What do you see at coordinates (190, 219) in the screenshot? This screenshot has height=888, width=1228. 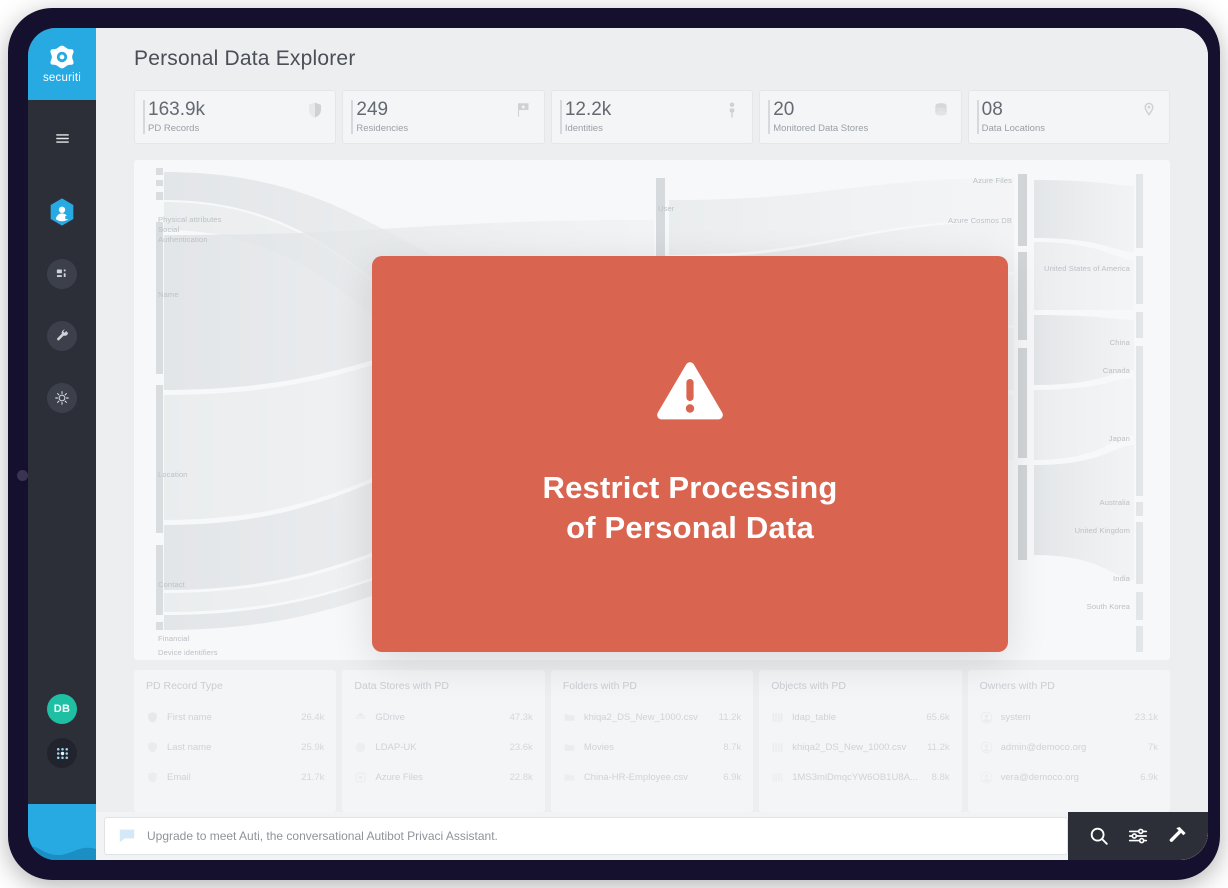 I see `sankey-node-label: Physical attributes` at bounding box center [190, 219].